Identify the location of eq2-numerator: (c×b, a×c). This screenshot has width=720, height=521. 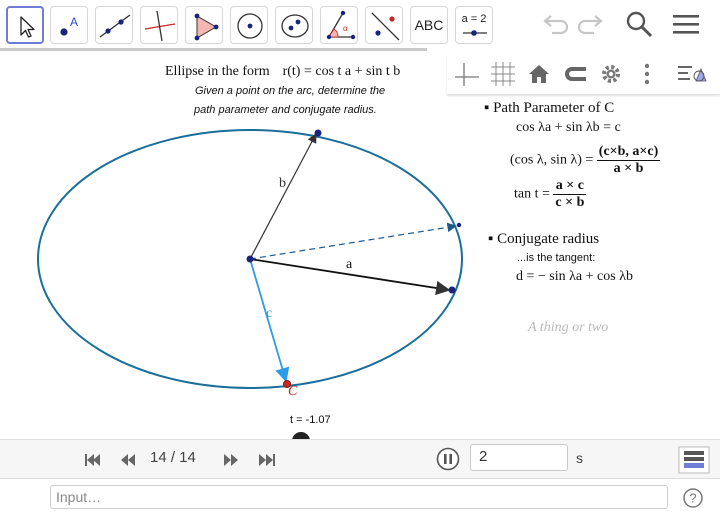
(628, 152).